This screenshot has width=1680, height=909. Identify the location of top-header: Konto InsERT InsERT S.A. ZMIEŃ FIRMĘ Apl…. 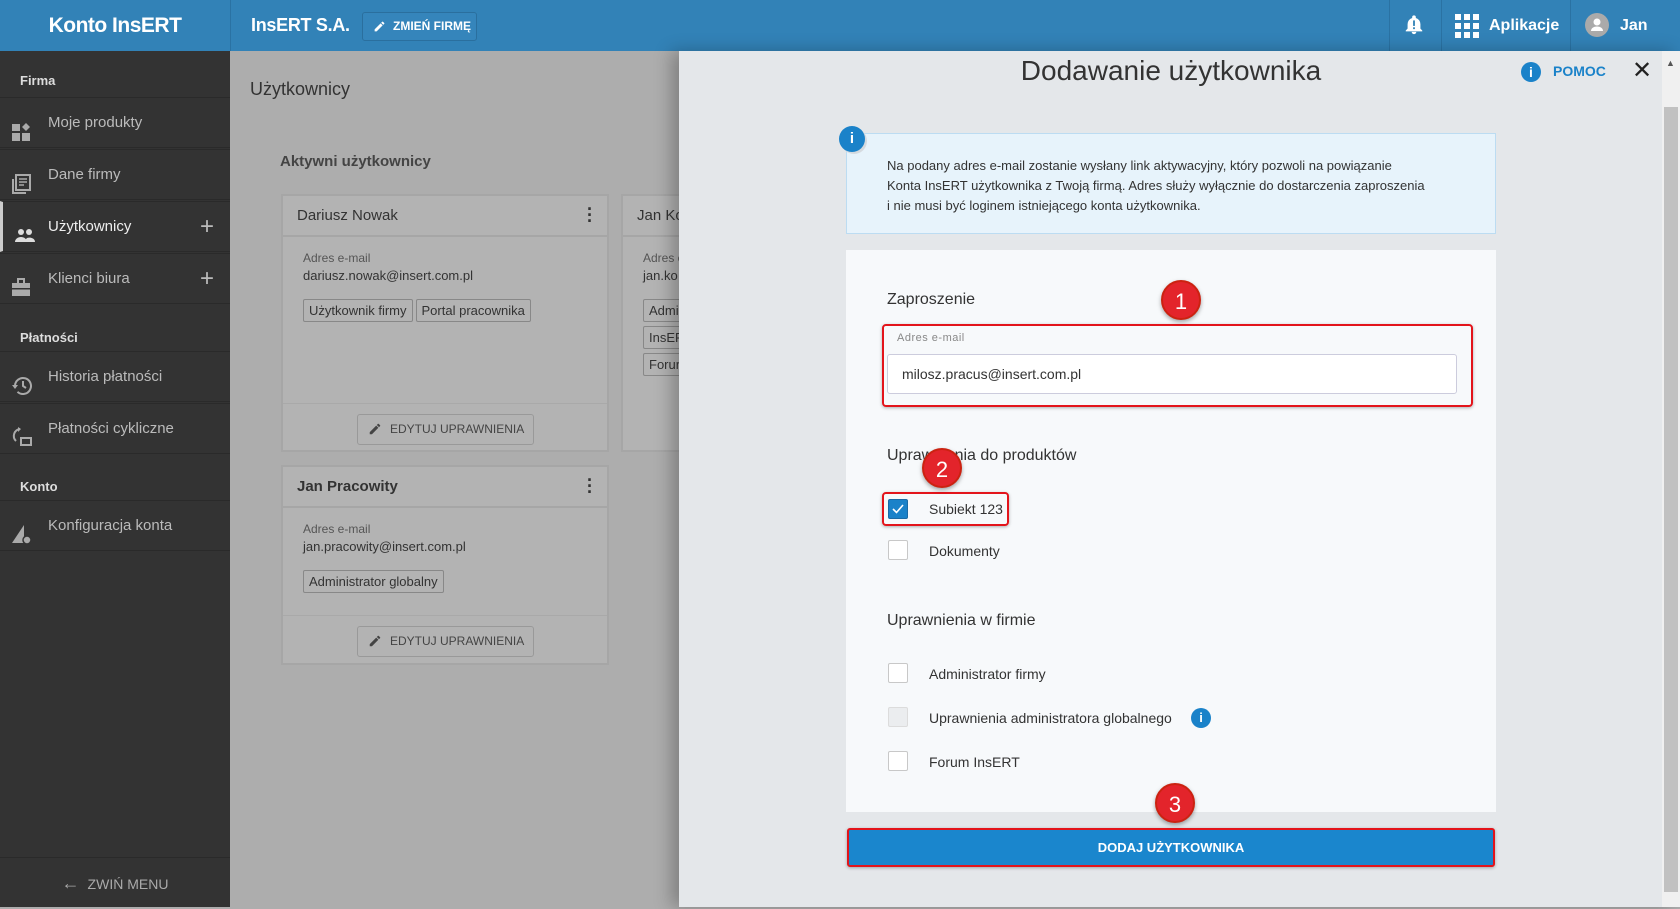
(840, 25).